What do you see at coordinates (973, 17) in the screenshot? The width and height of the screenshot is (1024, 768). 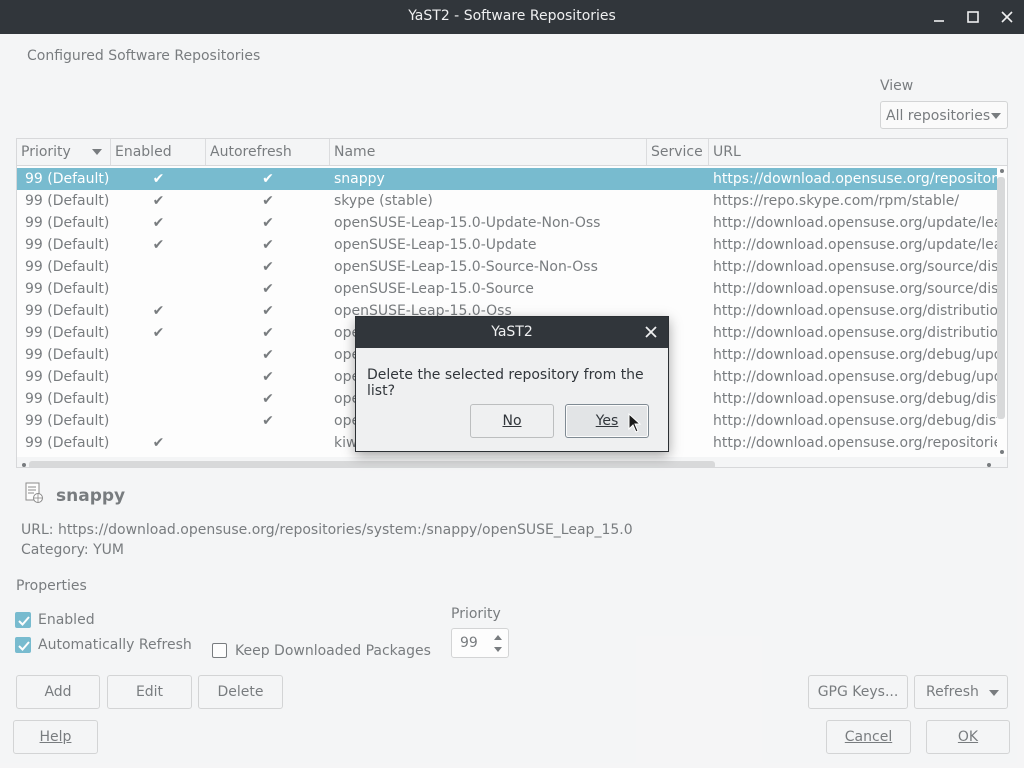 I see `maximize-icon` at bounding box center [973, 17].